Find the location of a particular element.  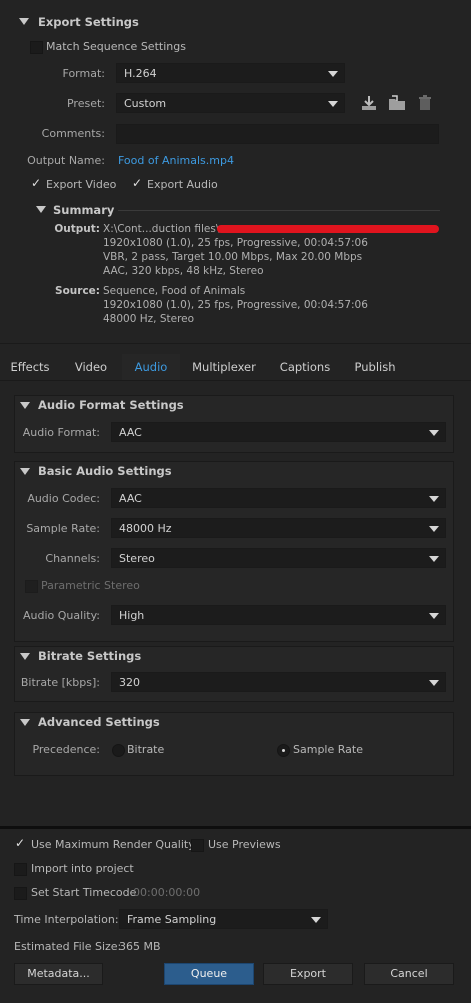

format-dropdown: H.264 is located at coordinates (230, 73).